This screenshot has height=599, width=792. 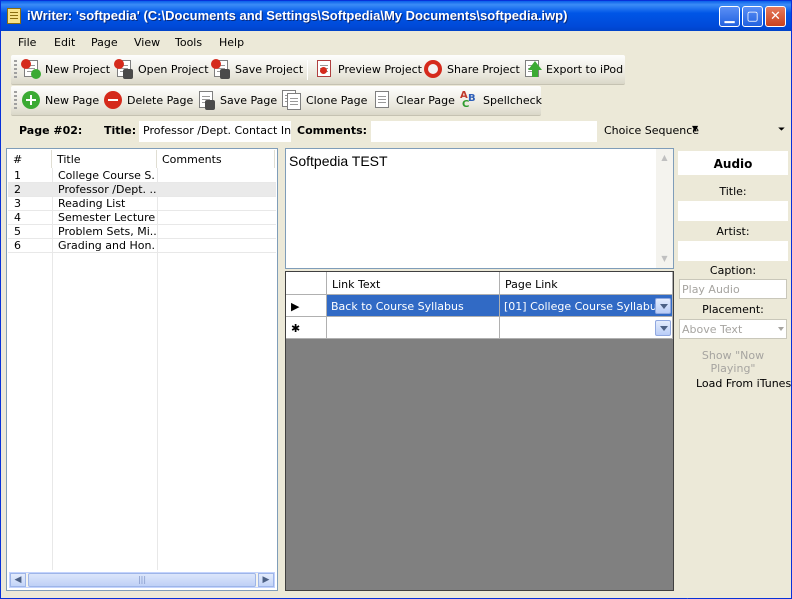 What do you see at coordinates (104, 42) in the screenshot?
I see `menu-page: Page` at bounding box center [104, 42].